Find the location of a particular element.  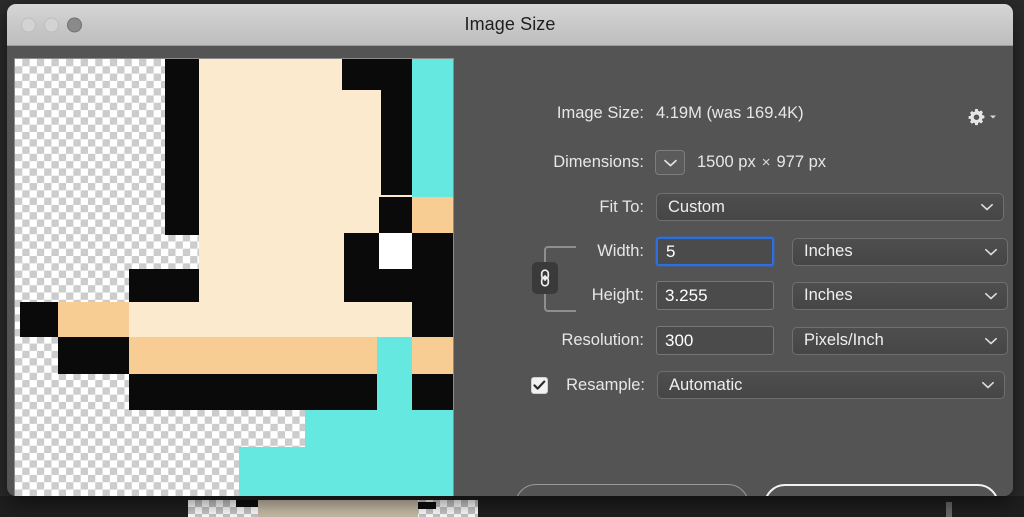

width-row: Width: 5 Inches is located at coordinates (737, 251).